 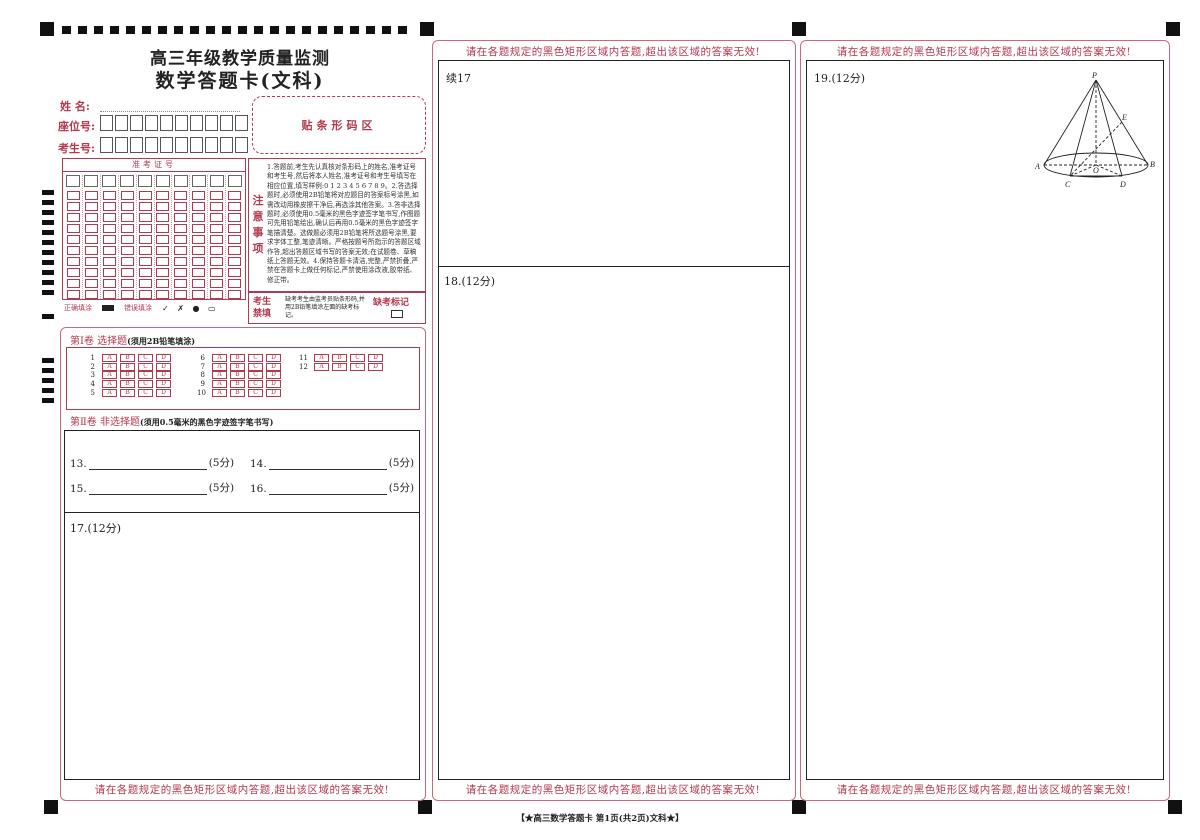 What do you see at coordinates (170, 111) in the screenshot?
I see `name-field` at bounding box center [170, 111].